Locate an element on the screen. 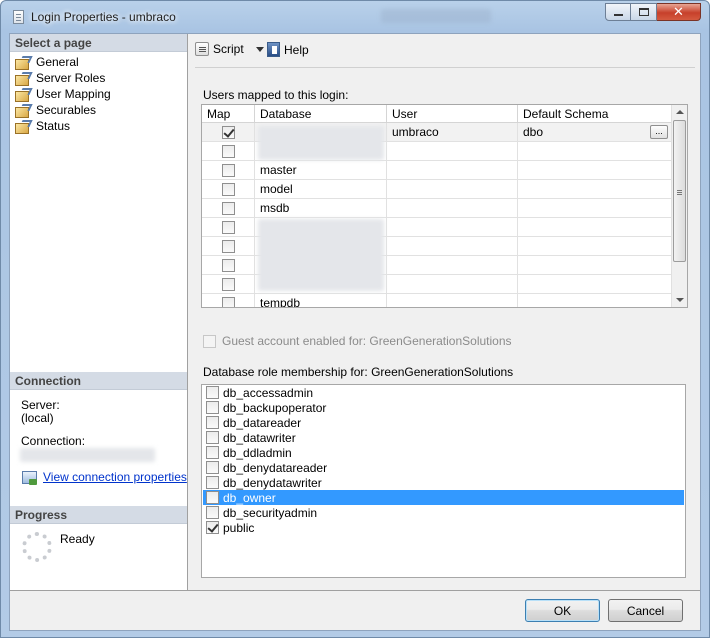 The image size is (710, 638). view-connection-properties-text: View connection properties is located at coordinates (115, 477).